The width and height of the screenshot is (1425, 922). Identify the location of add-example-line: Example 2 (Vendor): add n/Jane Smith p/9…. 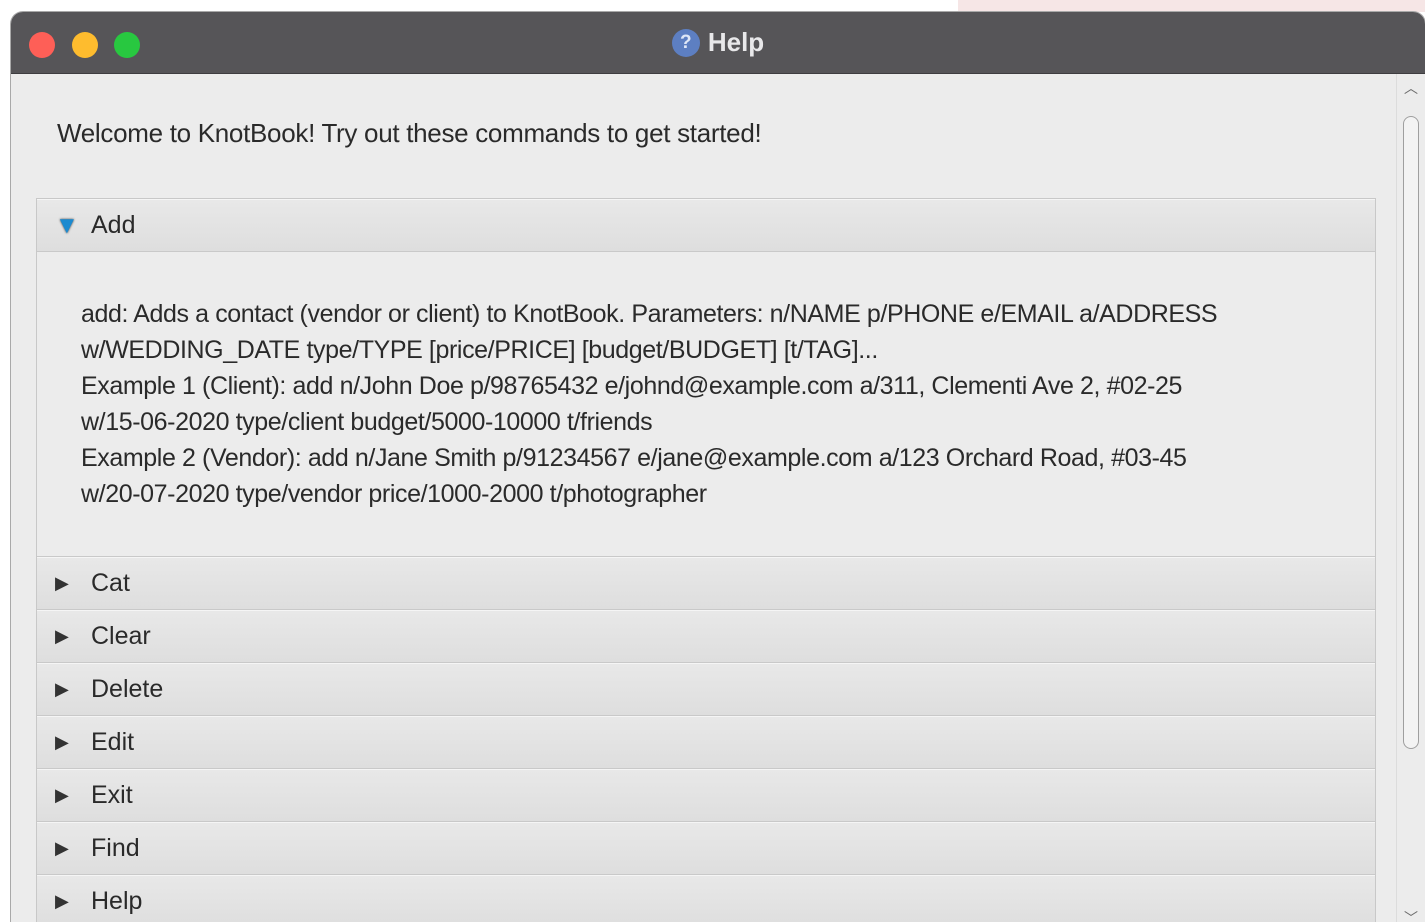
(634, 458).